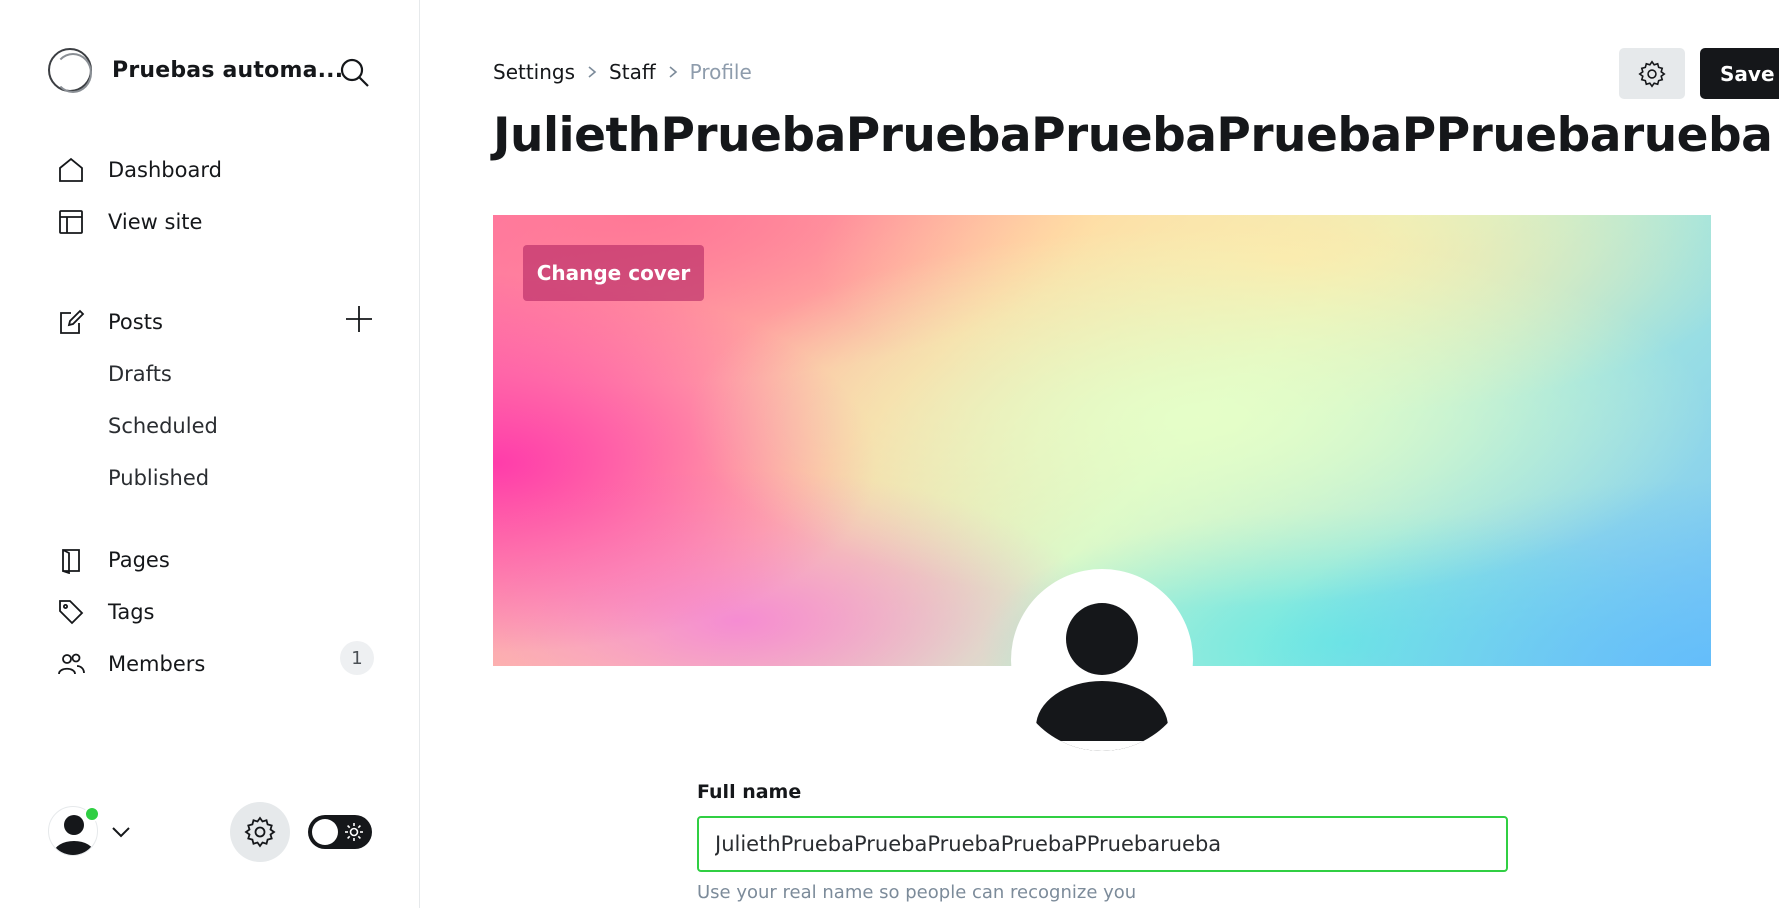 The height and width of the screenshot is (908, 1779). What do you see at coordinates (216, 322) in the screenshot?
I see `sidebar-item-posts: Posts` at bounding box center [216, 322].